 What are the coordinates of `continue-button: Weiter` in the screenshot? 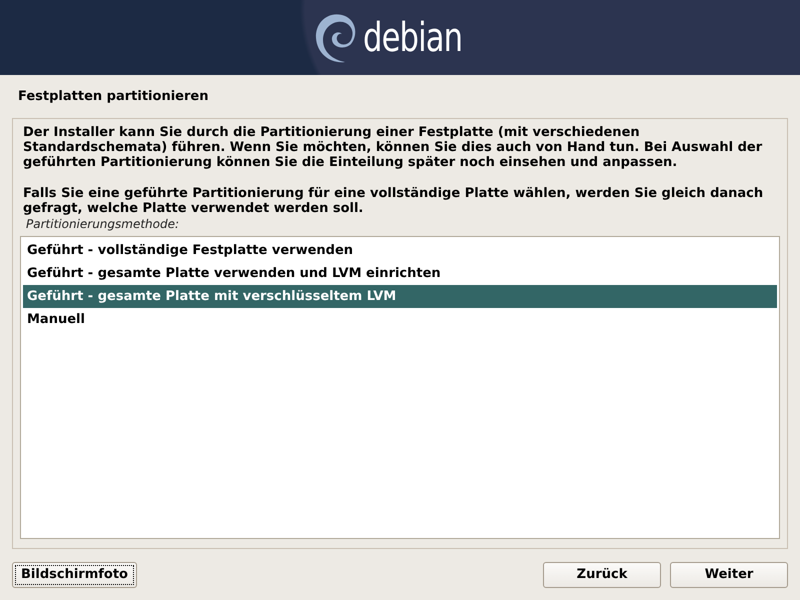 It's located at (729, 575).